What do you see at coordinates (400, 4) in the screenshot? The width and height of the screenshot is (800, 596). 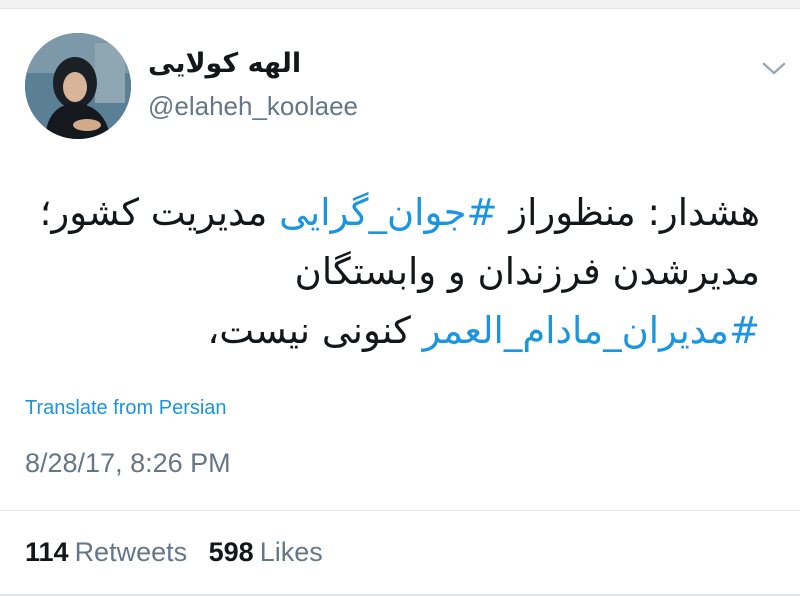 I see `top-divider` at bounding box center [400, 4].